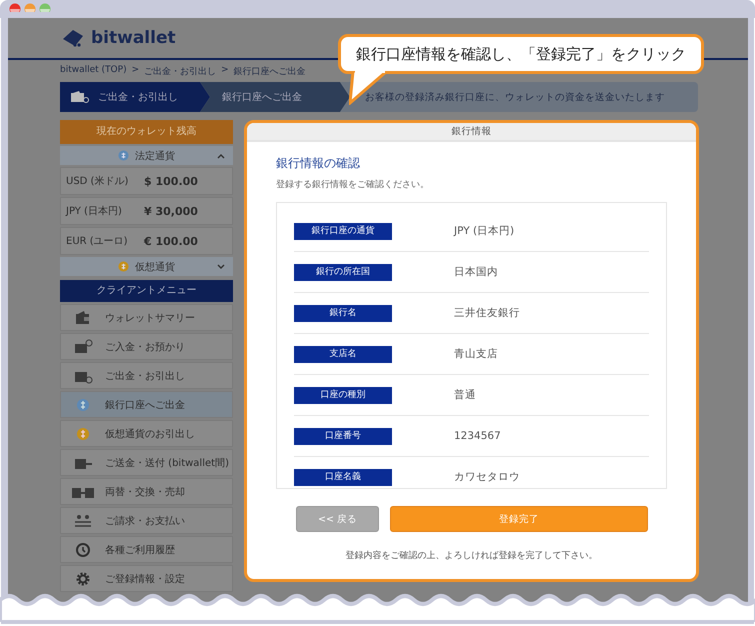 This screenshot has width=755, height=626. Describe the element at coordinates (138, 97) in the screenshot. I see `step-label: ご出金・お引出し` at that location.